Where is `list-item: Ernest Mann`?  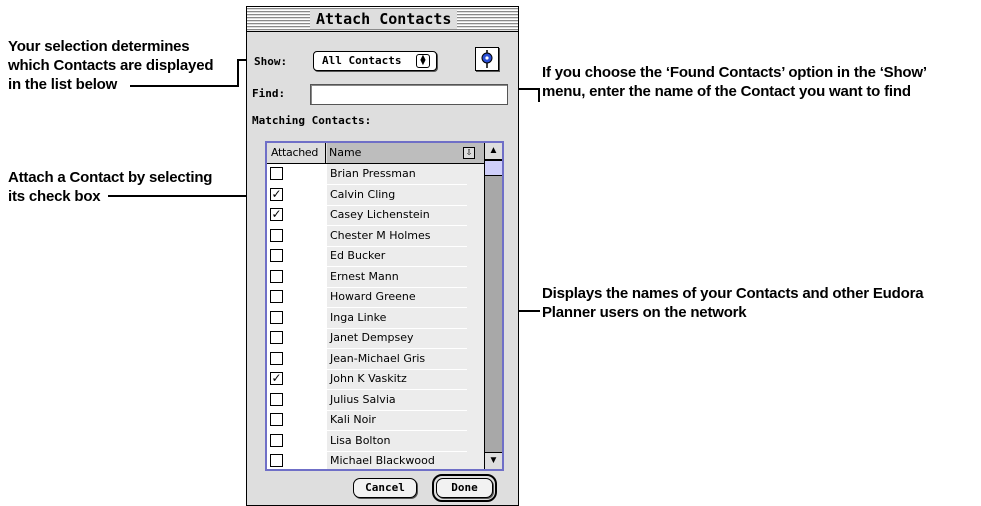 list-item: Ernest Mann is located at coordinates (375, 277).